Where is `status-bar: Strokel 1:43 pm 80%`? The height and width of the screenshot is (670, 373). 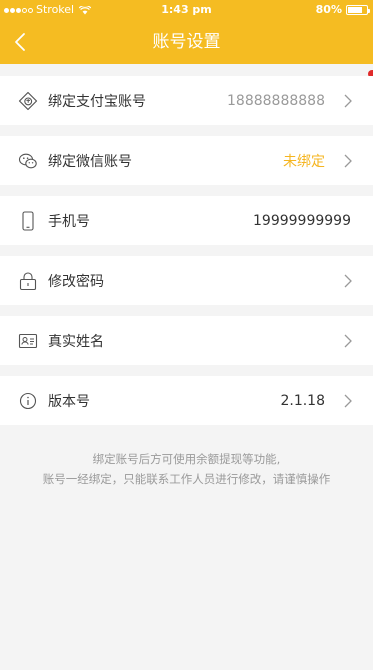
status-bar: Strokel 1:43 pm 80% is located at coordinates (186, 10).